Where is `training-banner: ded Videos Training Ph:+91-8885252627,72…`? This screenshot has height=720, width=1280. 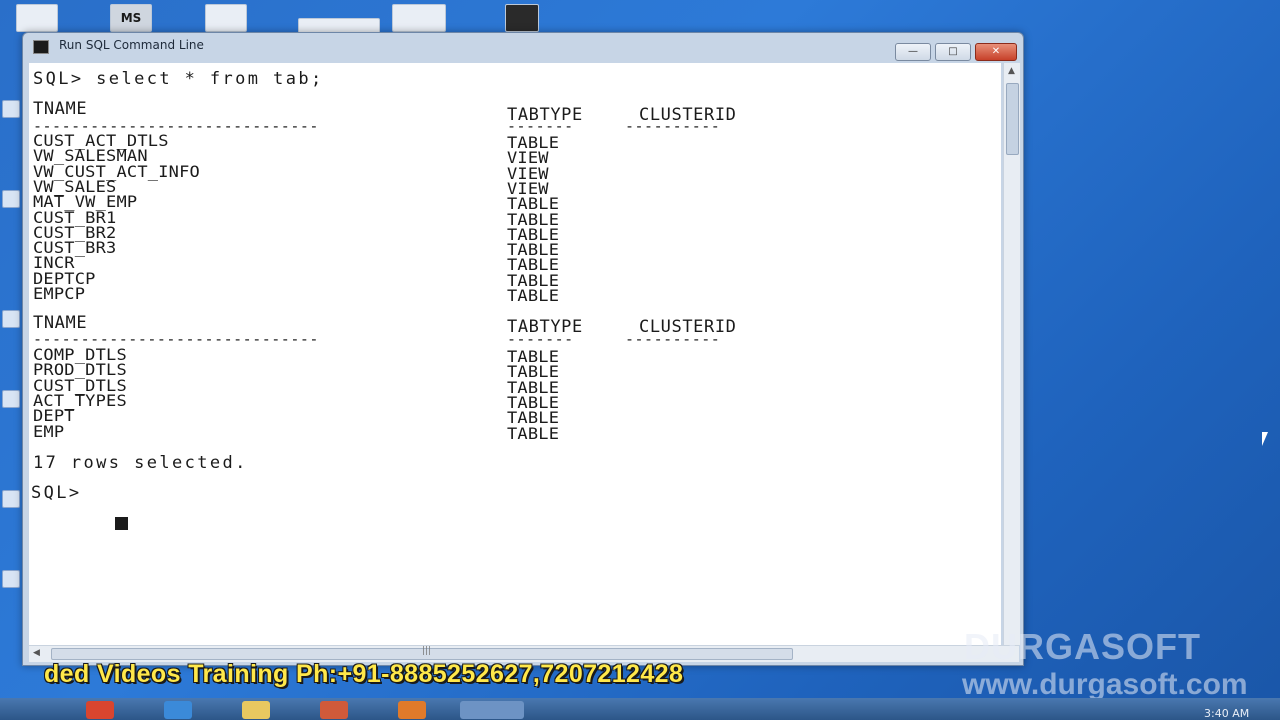
training-banner: ded Videos Training Ph:+91-8885252627,72… is located at coordinates (364, 674).